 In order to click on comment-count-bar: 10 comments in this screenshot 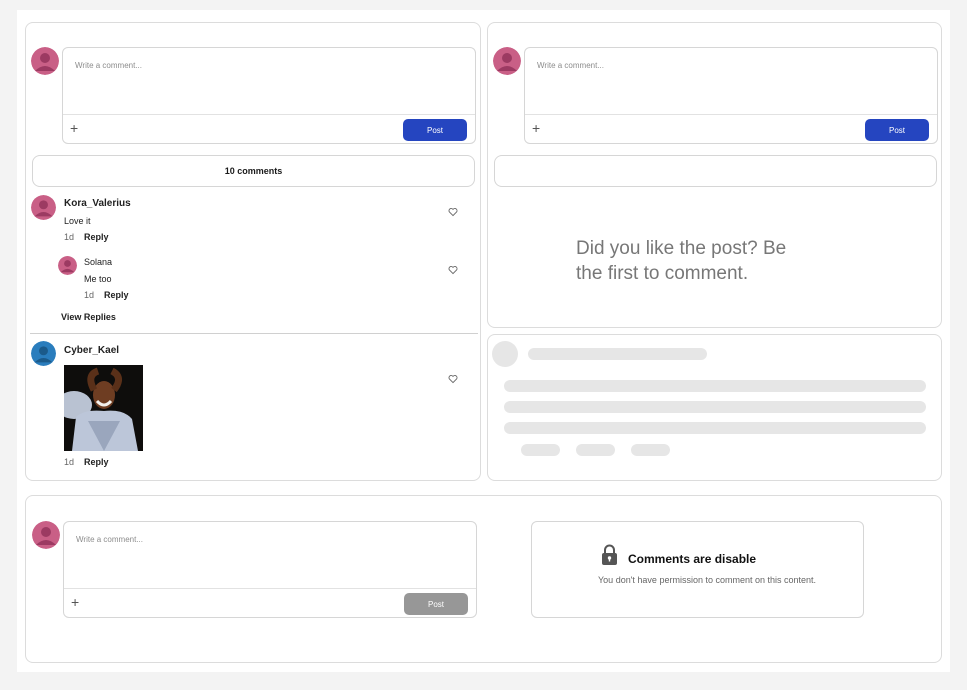, I will do `click(253, 171)`.